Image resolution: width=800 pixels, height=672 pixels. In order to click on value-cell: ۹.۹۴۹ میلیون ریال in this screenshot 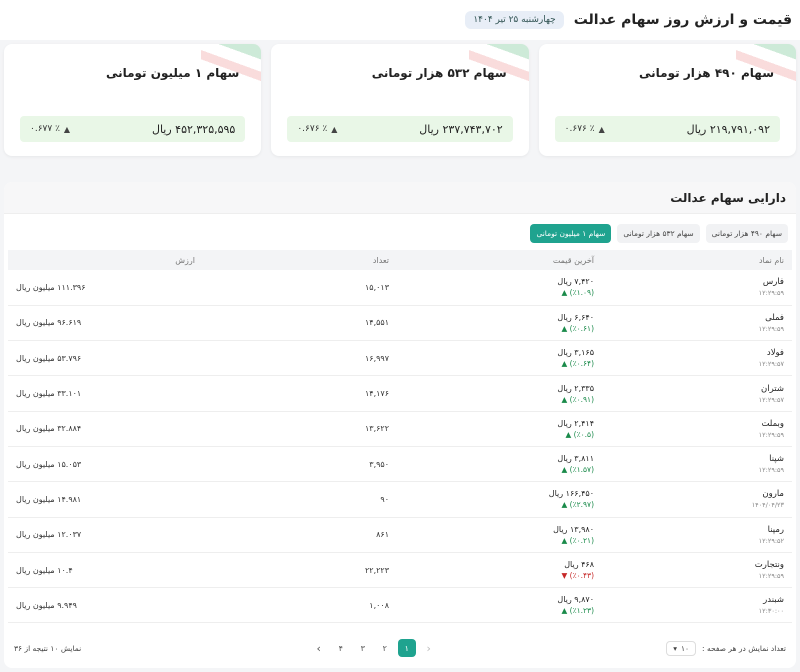, I will do `click(107, 605)`.